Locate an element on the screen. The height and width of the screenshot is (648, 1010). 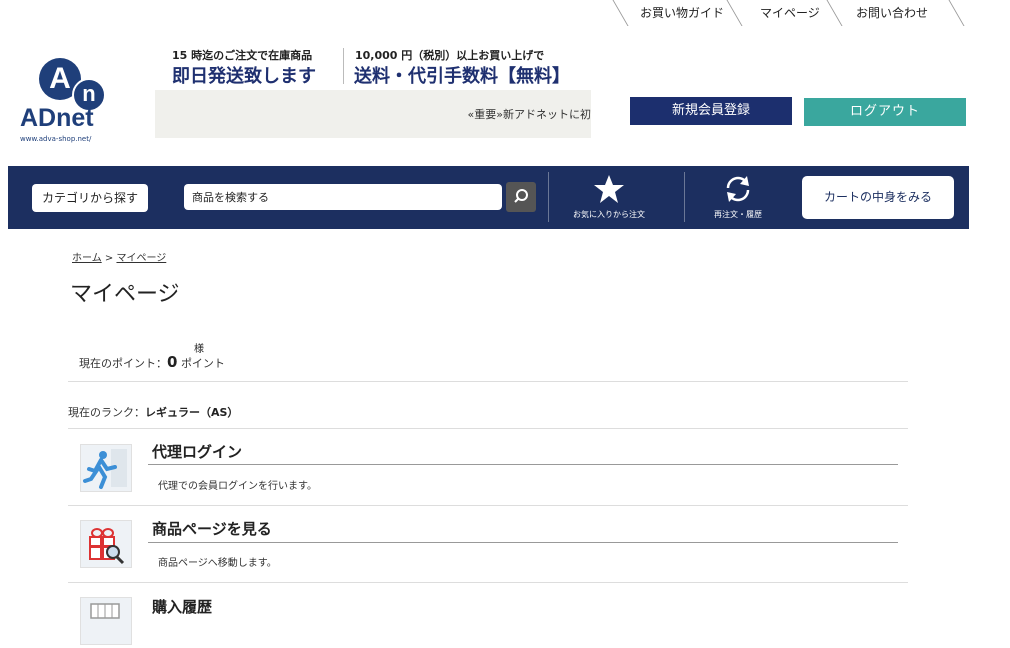
mypage-link: マイページ is located at coordinates (790, 12).